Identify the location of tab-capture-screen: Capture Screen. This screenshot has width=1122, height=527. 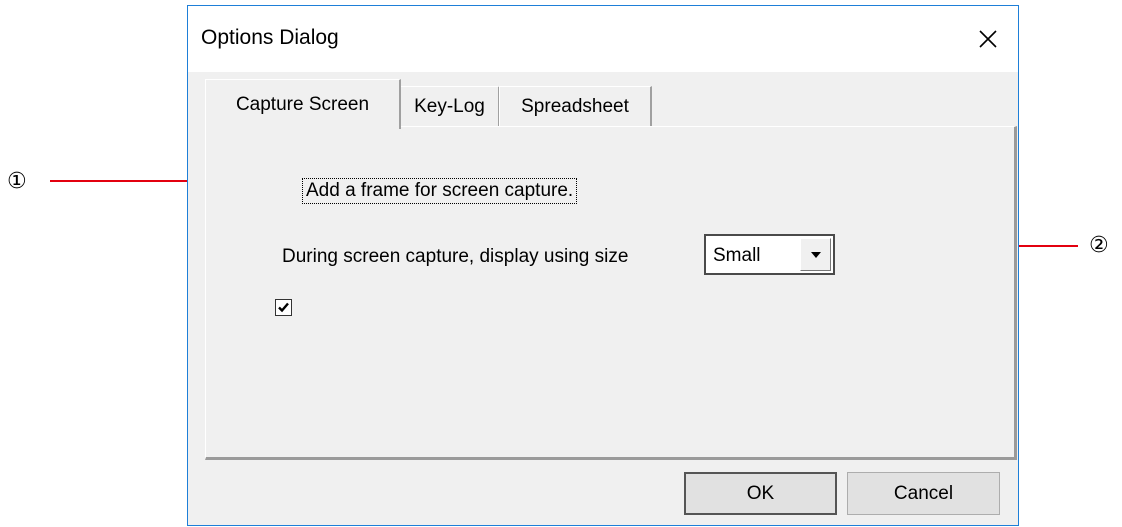
(303, 104).